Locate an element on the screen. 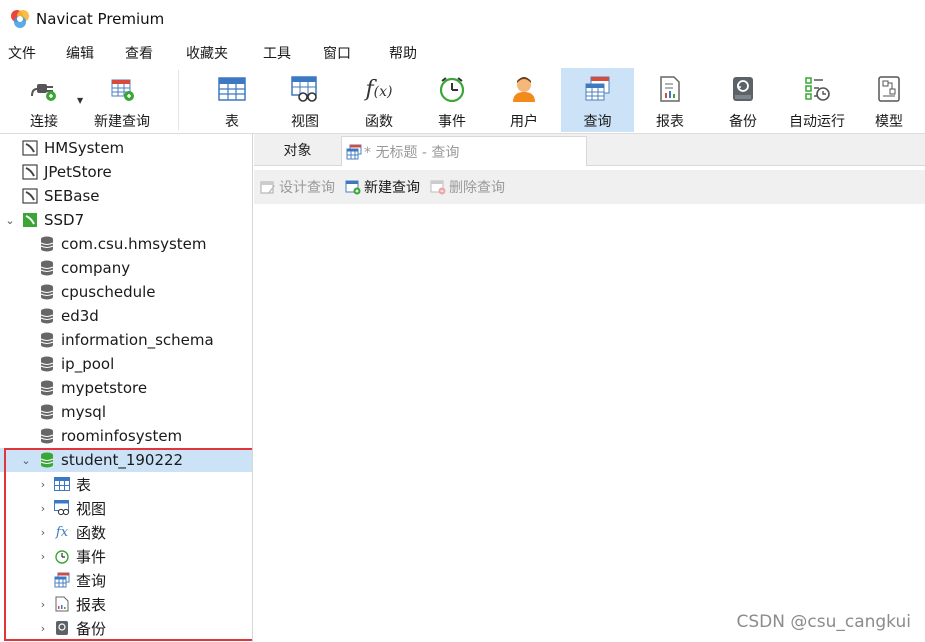 Image resolution: width=925 pixels, height=642 pixels. menu-window: 窗口 is located at coordinates (337, 53).